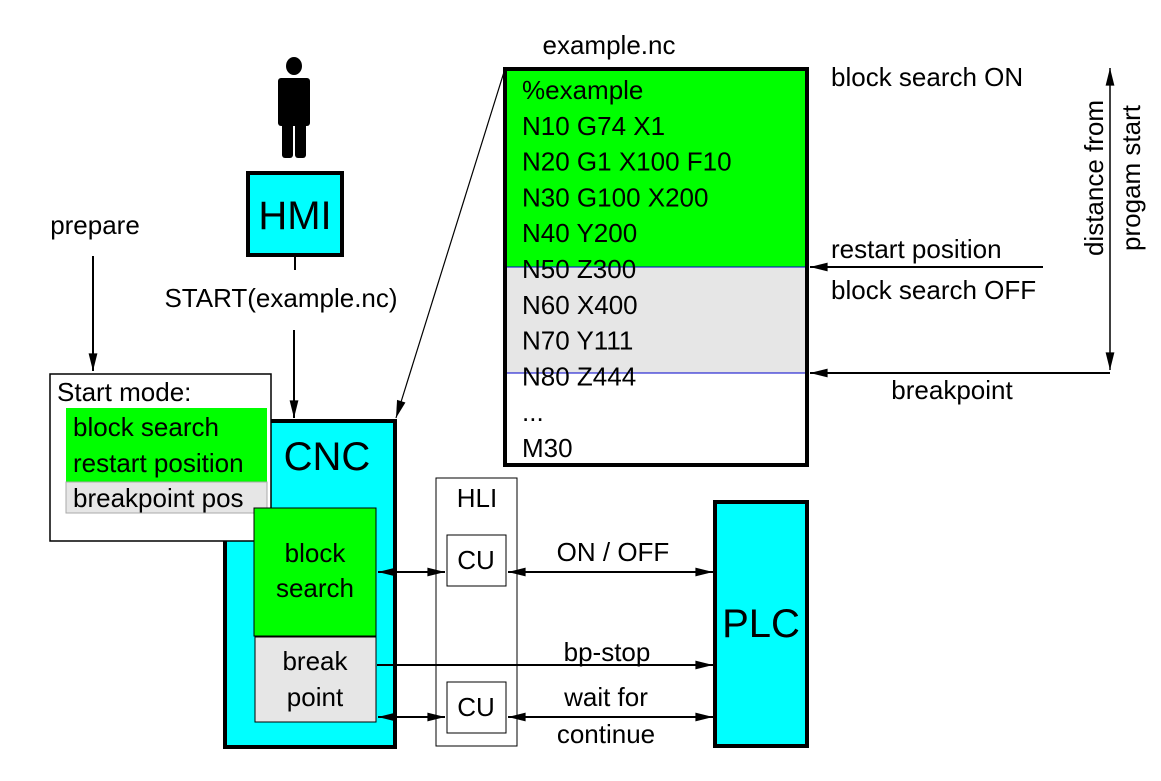 The width and height of the screenshot is (1161, 781). I want to click on bp-stop-label: bp-stop, so click(607, 652).